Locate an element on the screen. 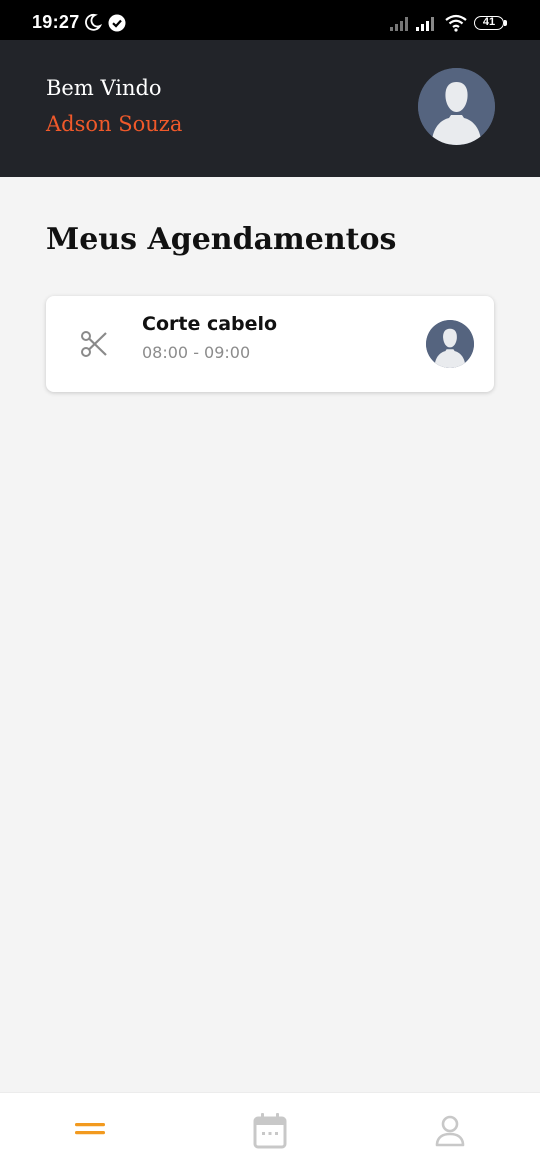  user-name: Adson Souza is located at coordinates (114, 124).